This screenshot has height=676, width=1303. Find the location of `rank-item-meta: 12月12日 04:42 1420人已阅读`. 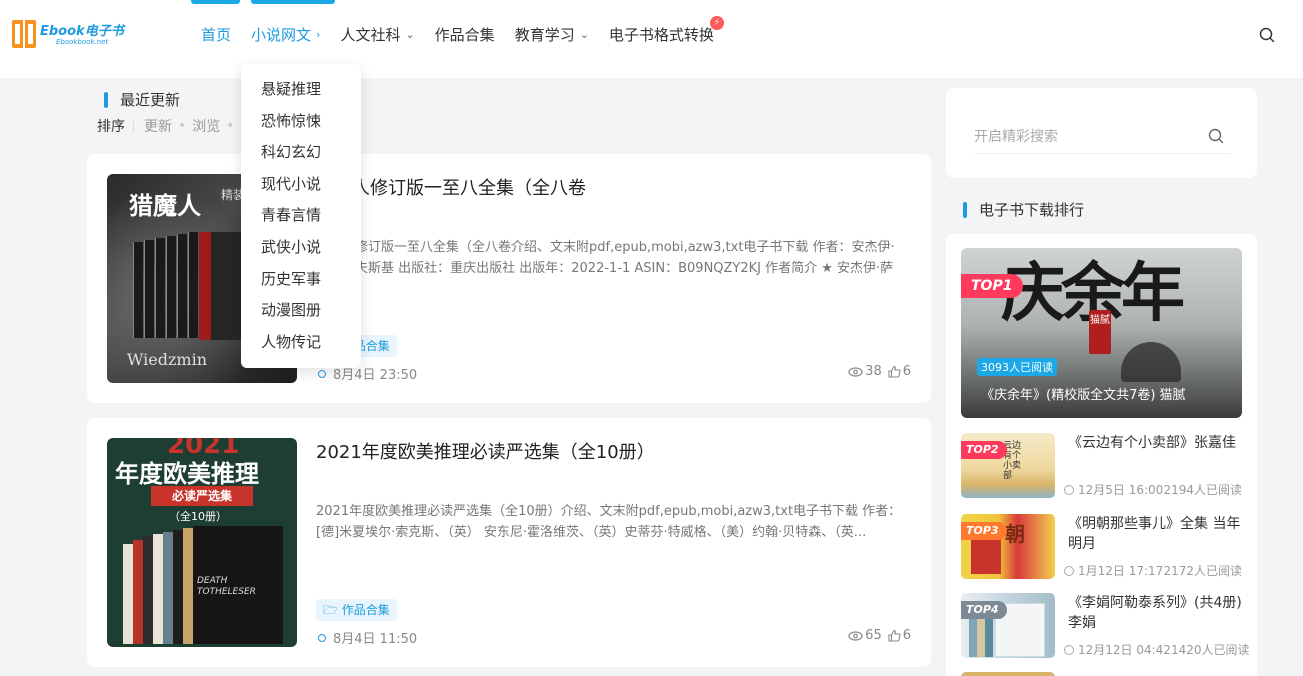

rank-item-meta: 12月12日 04:42 1420人已阅读 is located at coordinates (1156, 649).